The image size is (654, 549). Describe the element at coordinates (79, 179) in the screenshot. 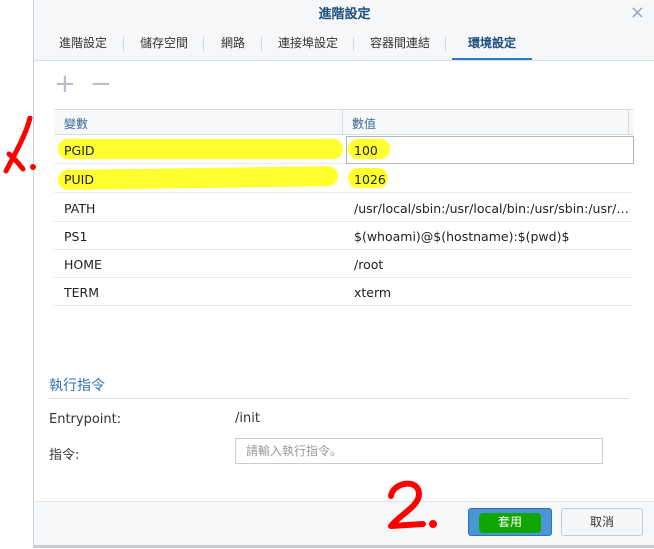

I see `env-key: PUID` at that location.